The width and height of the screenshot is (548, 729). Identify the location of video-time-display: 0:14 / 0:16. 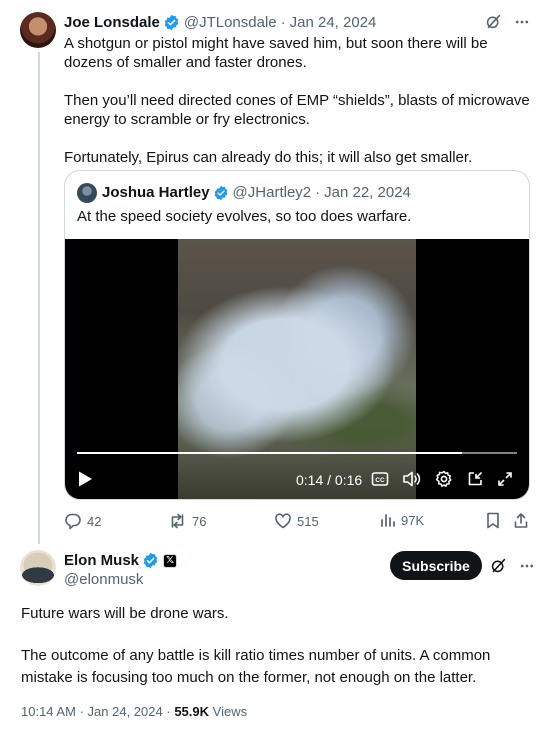
(329, 480).